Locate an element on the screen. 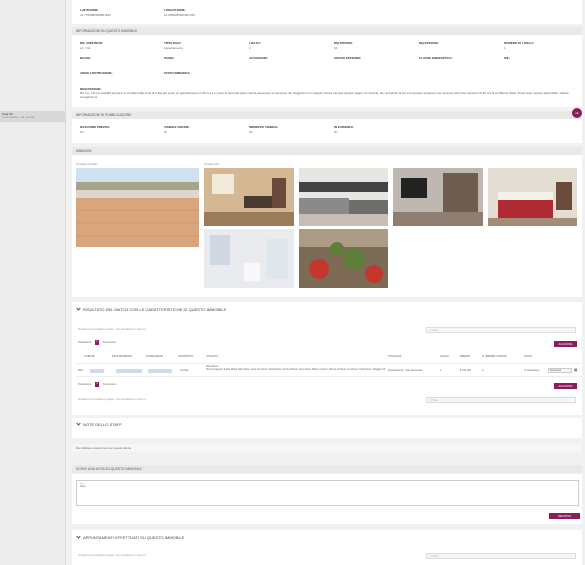 This screenshot has height=565, width=585. info-field: Tipologia: Appartamento is located at coordinates (173, 45).